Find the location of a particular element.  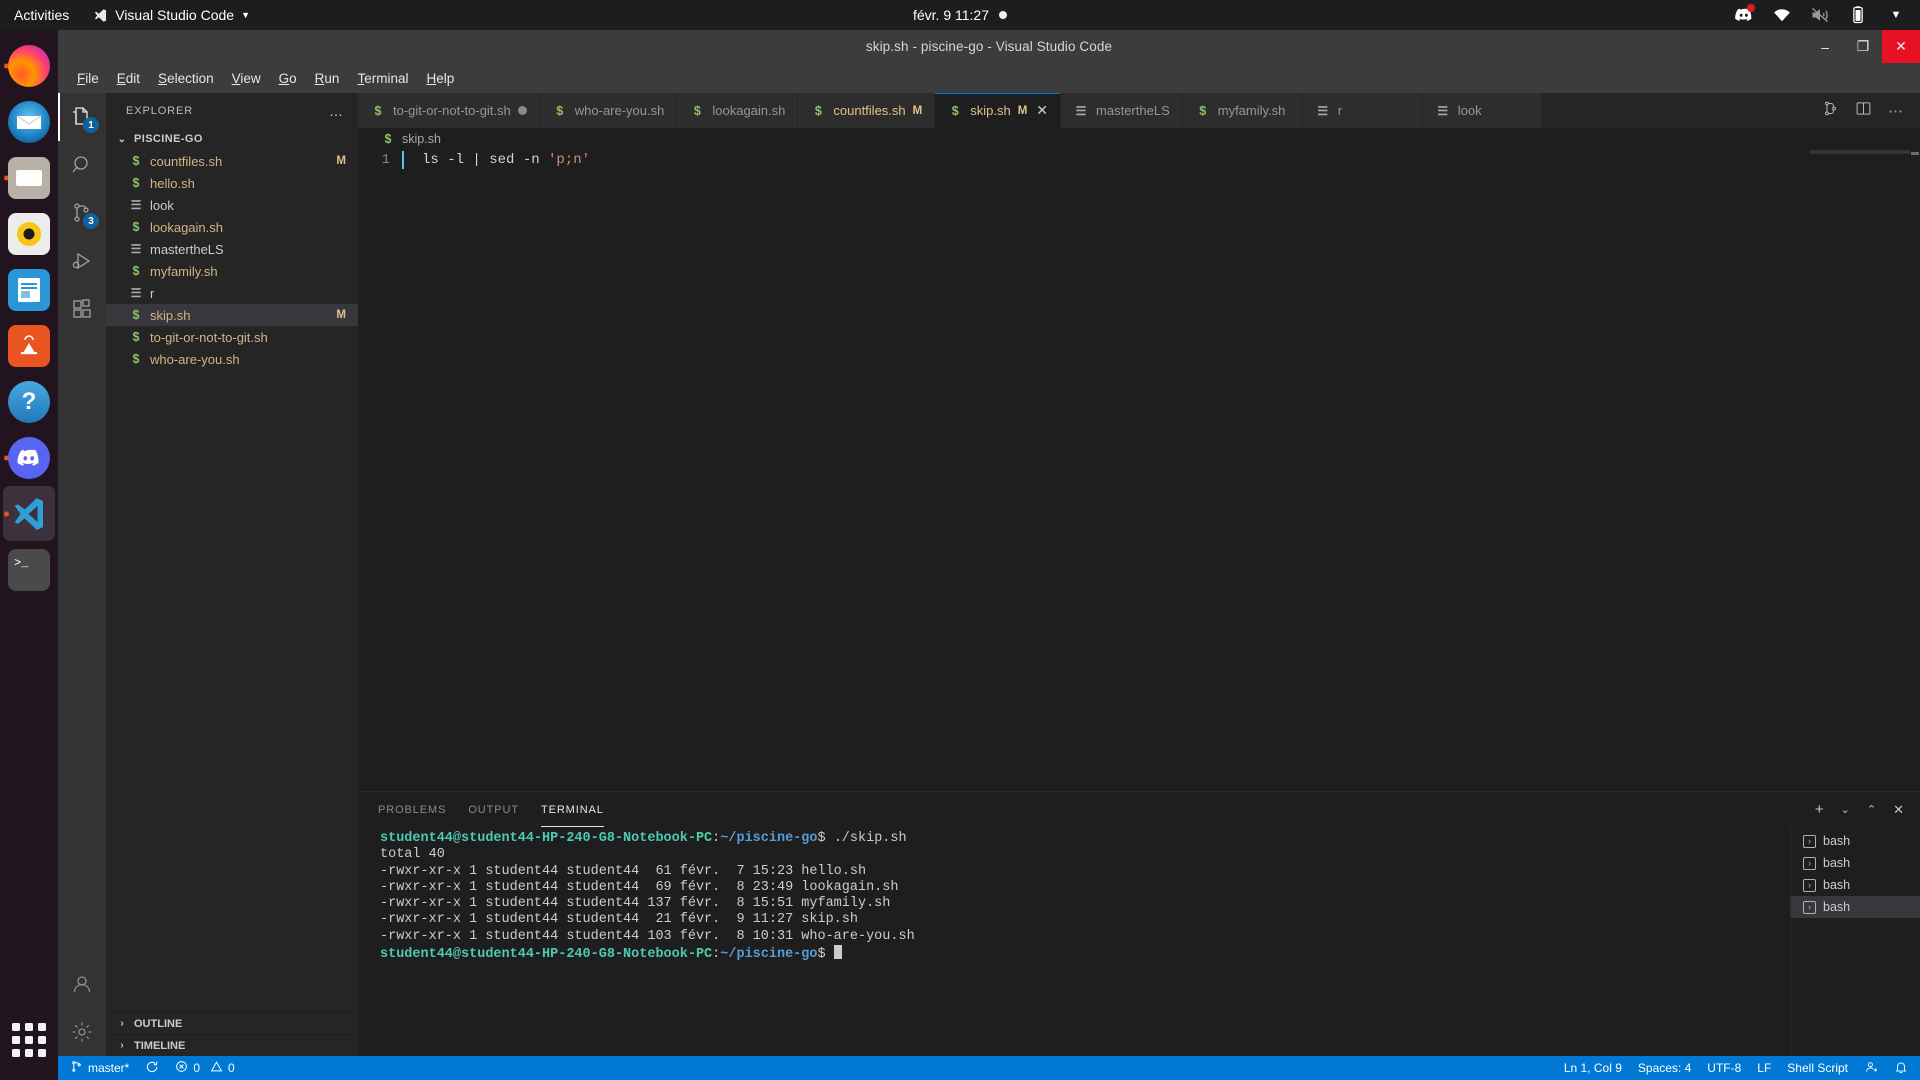

activities-button: Activities is located at coordinates (41, 15).